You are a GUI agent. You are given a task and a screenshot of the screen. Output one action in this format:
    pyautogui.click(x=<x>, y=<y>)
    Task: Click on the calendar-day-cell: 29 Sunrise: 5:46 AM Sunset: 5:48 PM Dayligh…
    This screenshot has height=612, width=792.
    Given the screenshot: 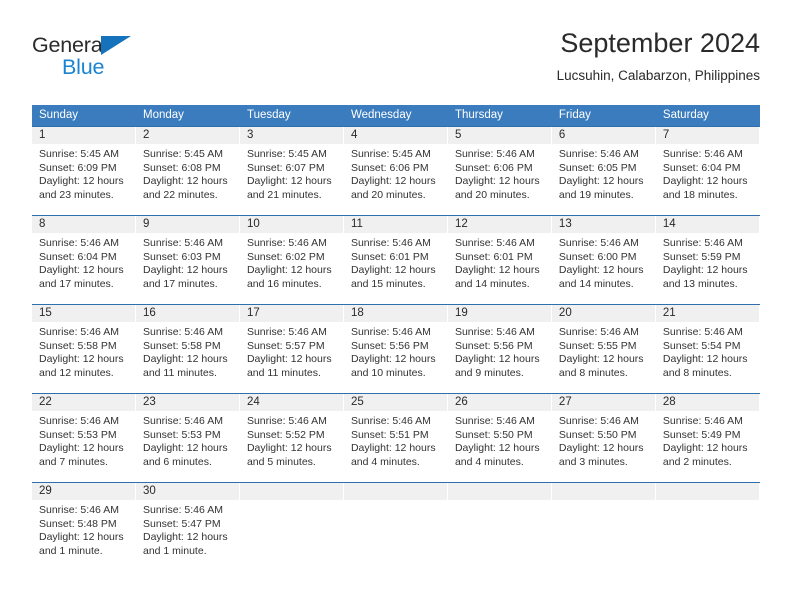 What is the action you would take?
    pyautogui.click(x=84, y=526)
    